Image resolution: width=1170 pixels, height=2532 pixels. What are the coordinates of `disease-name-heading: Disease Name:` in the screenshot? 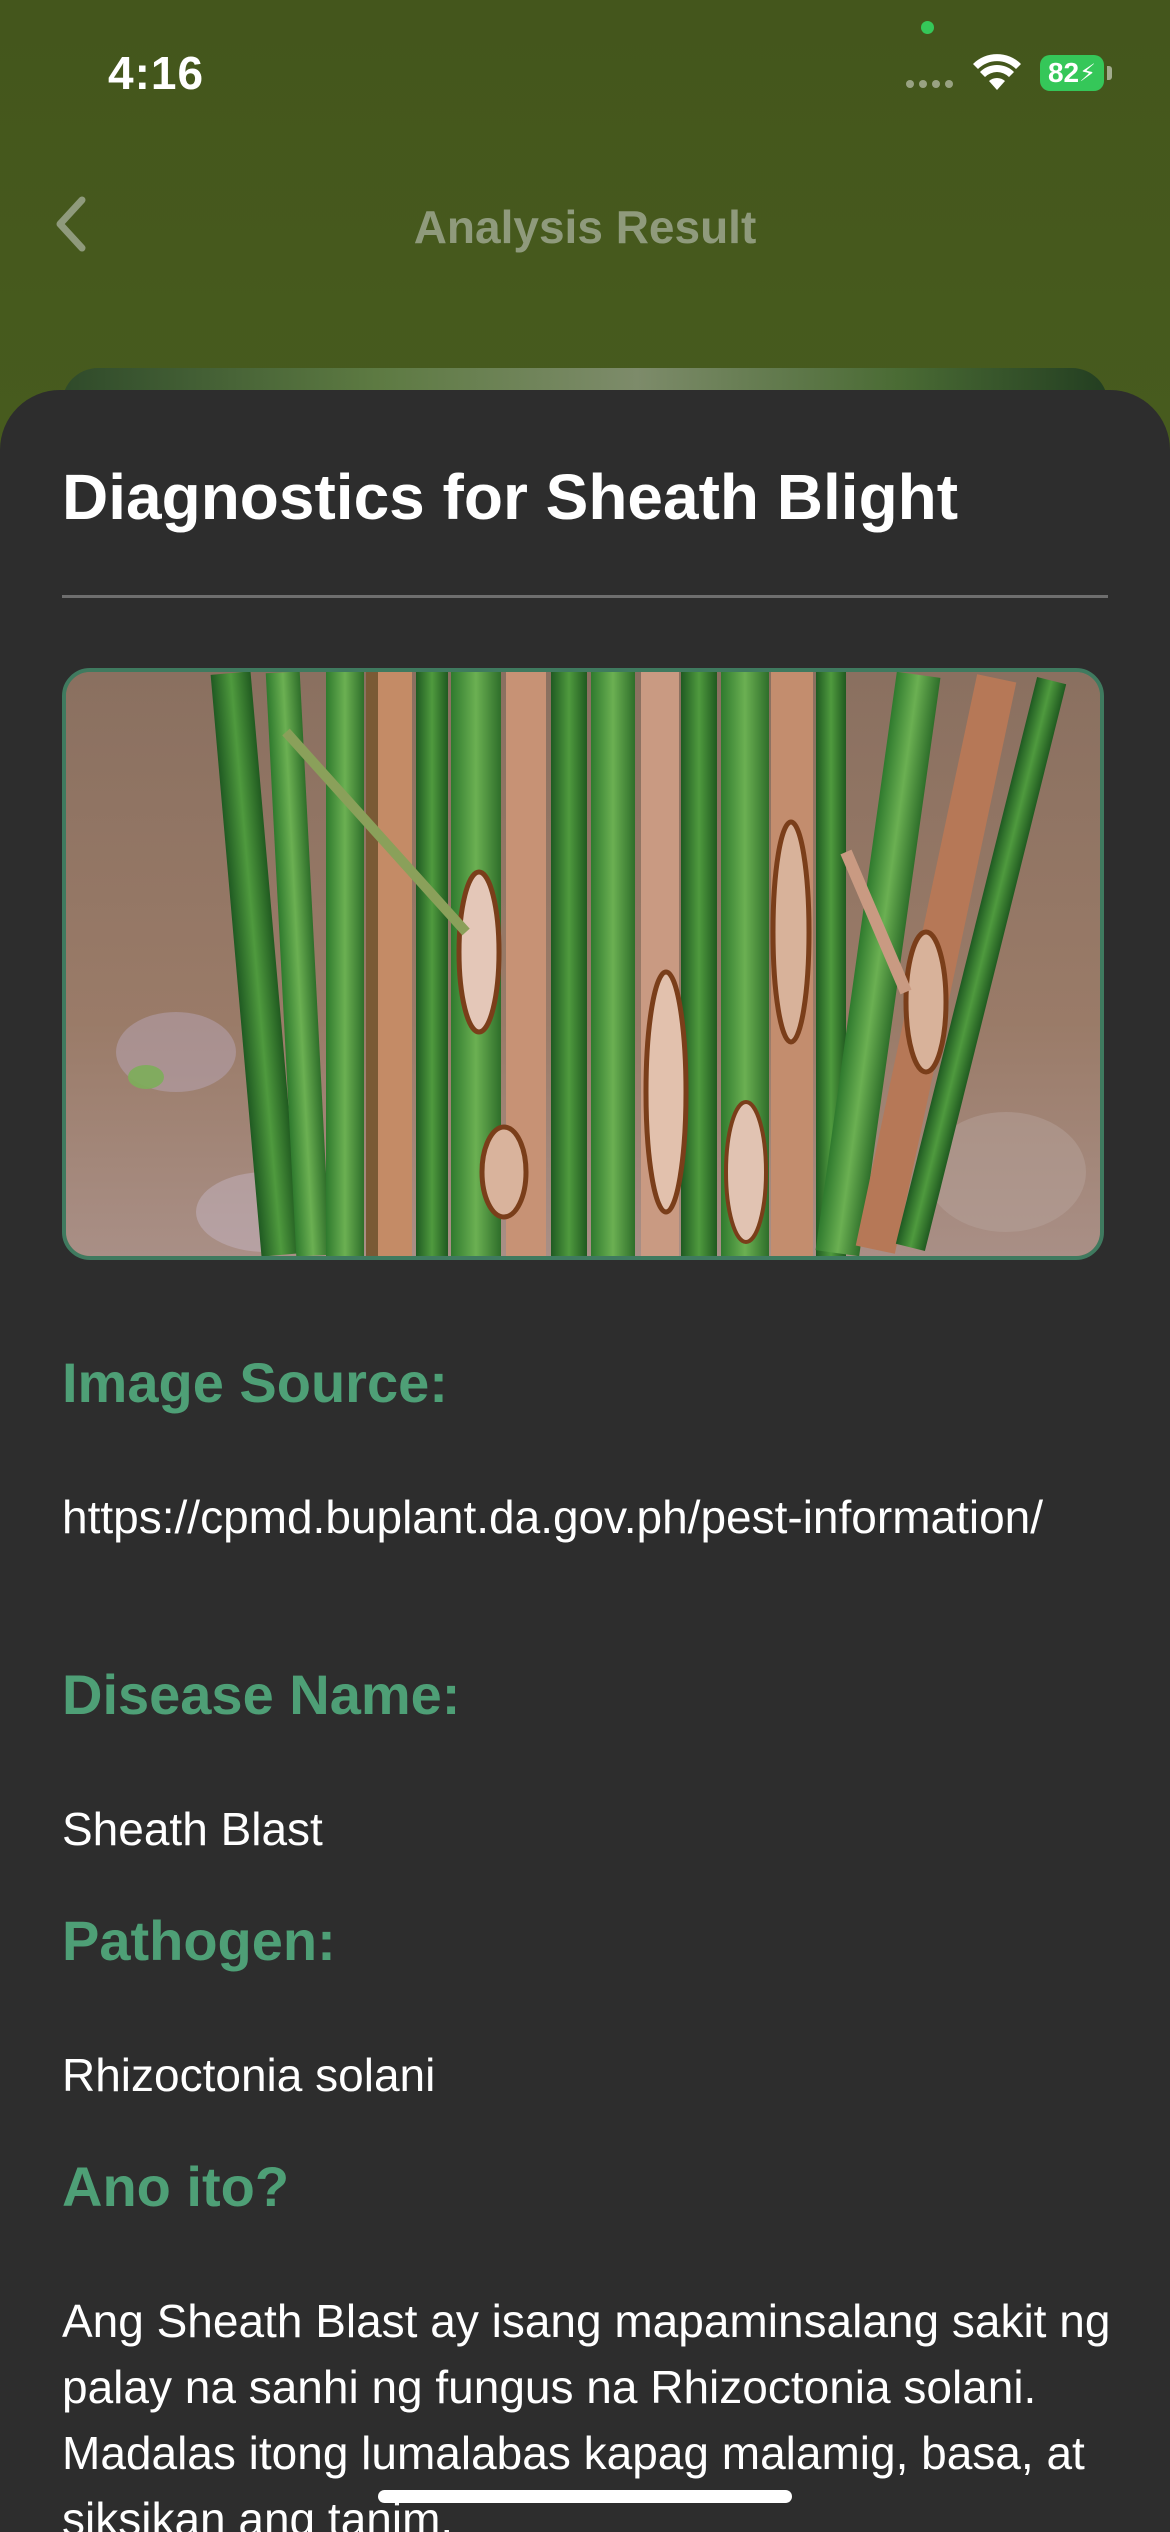 It's located at (261, 1694).